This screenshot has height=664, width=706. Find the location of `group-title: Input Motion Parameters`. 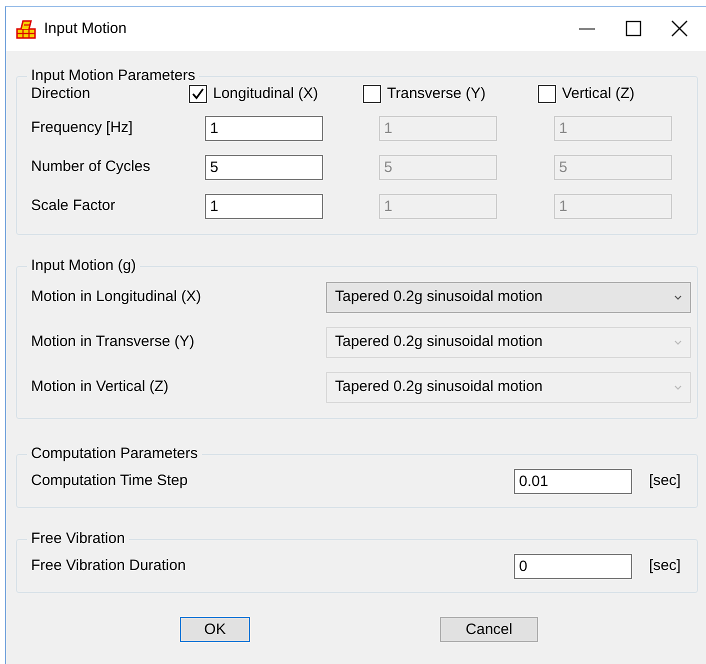

group-title: Input Motion Parameters is located at coordinates (113, 76).